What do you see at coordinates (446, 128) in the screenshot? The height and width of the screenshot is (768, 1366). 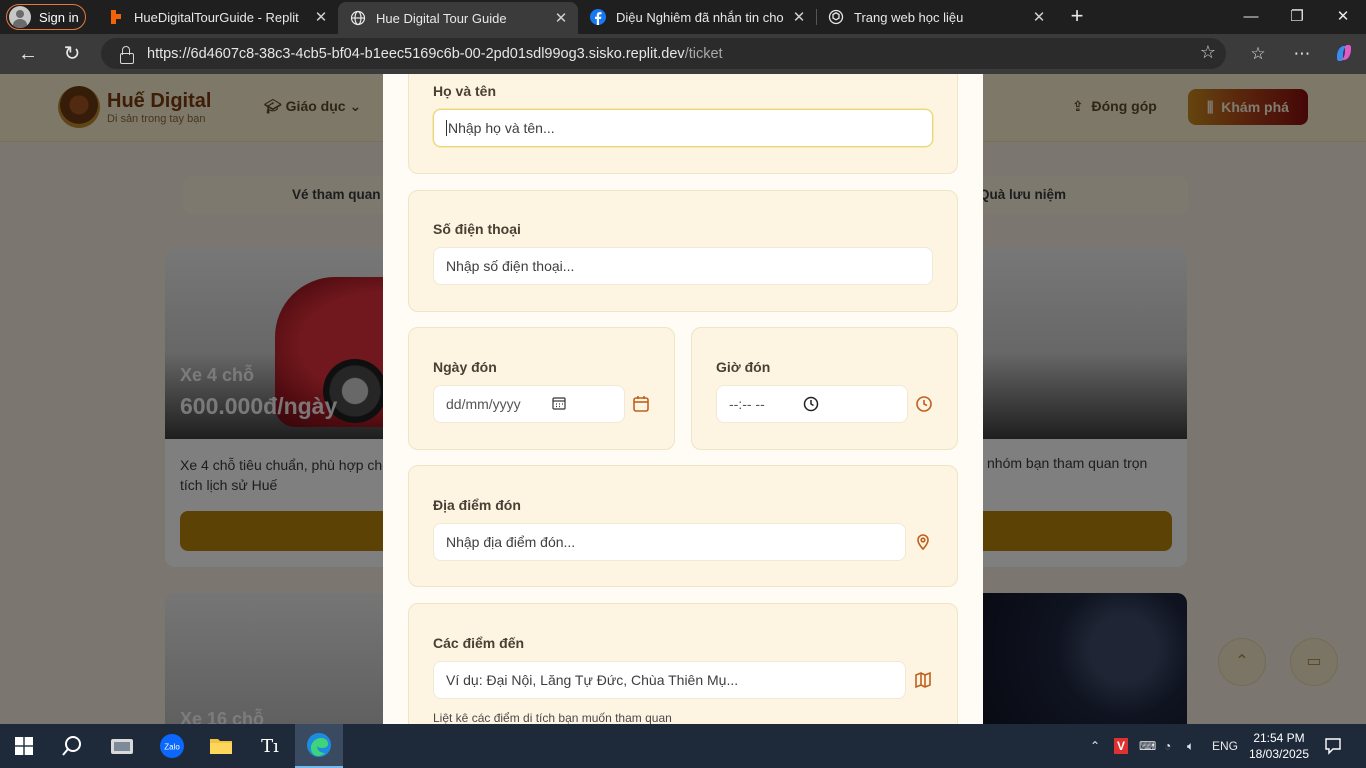 I see `text-caret` at bounding box center [446, 128].